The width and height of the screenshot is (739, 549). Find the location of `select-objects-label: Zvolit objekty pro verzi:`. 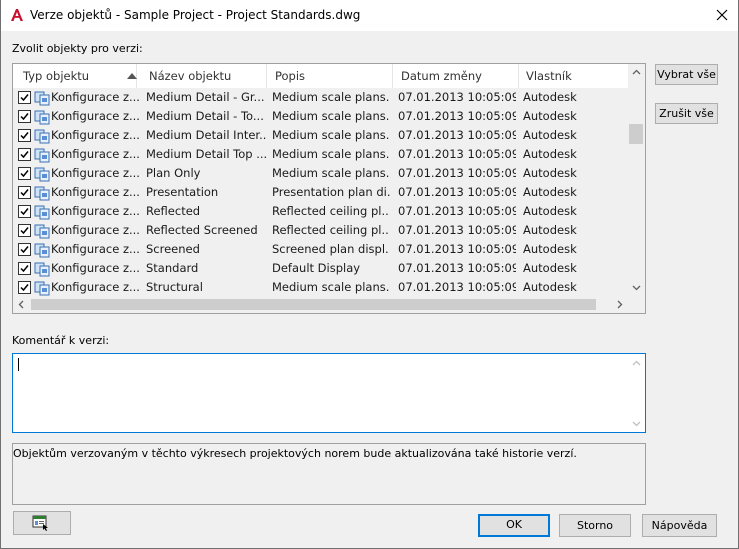

select-objects-label: Zvolit objekty pro verzi: is located at coordinates (77, 48).